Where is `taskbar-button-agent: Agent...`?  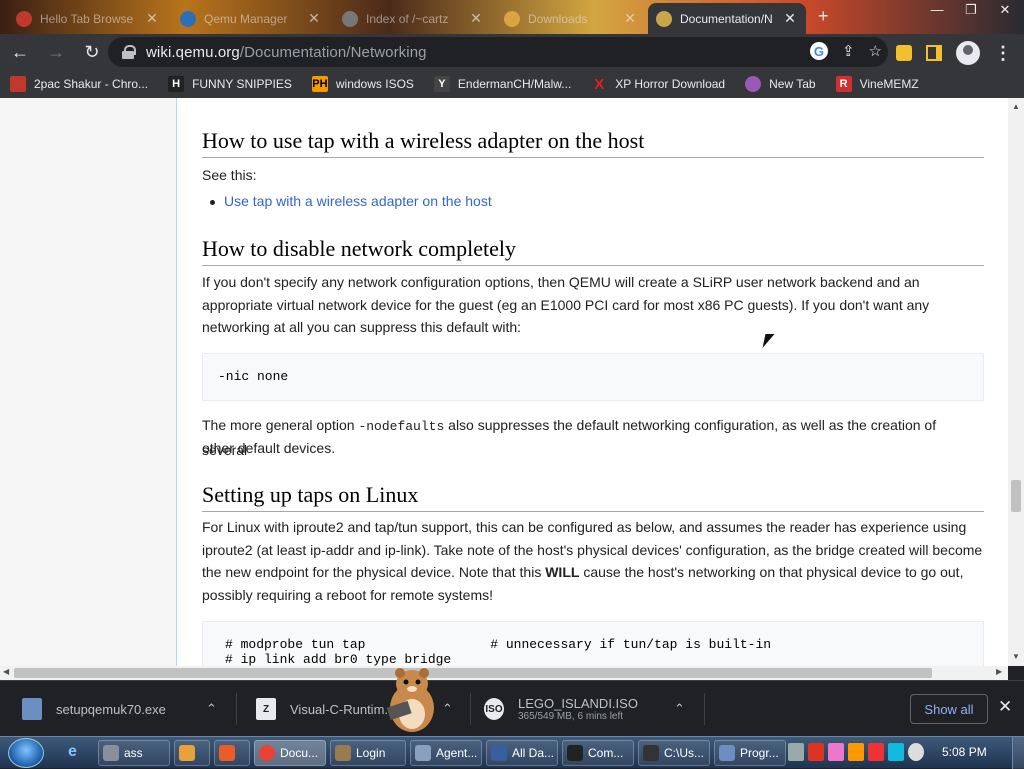 taskbar-button-agent: Agent... is located at coordinates (446, 753).